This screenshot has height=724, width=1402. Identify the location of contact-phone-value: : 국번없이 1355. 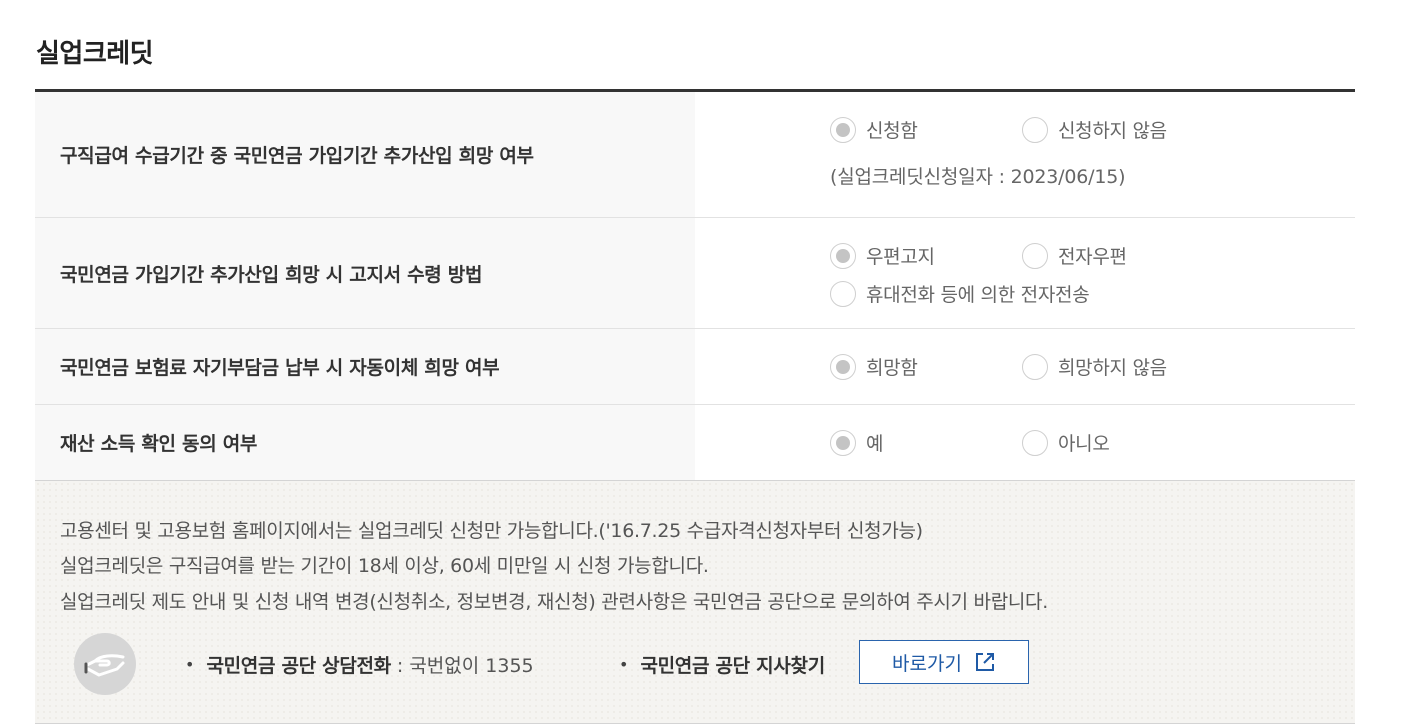
(465, 666).